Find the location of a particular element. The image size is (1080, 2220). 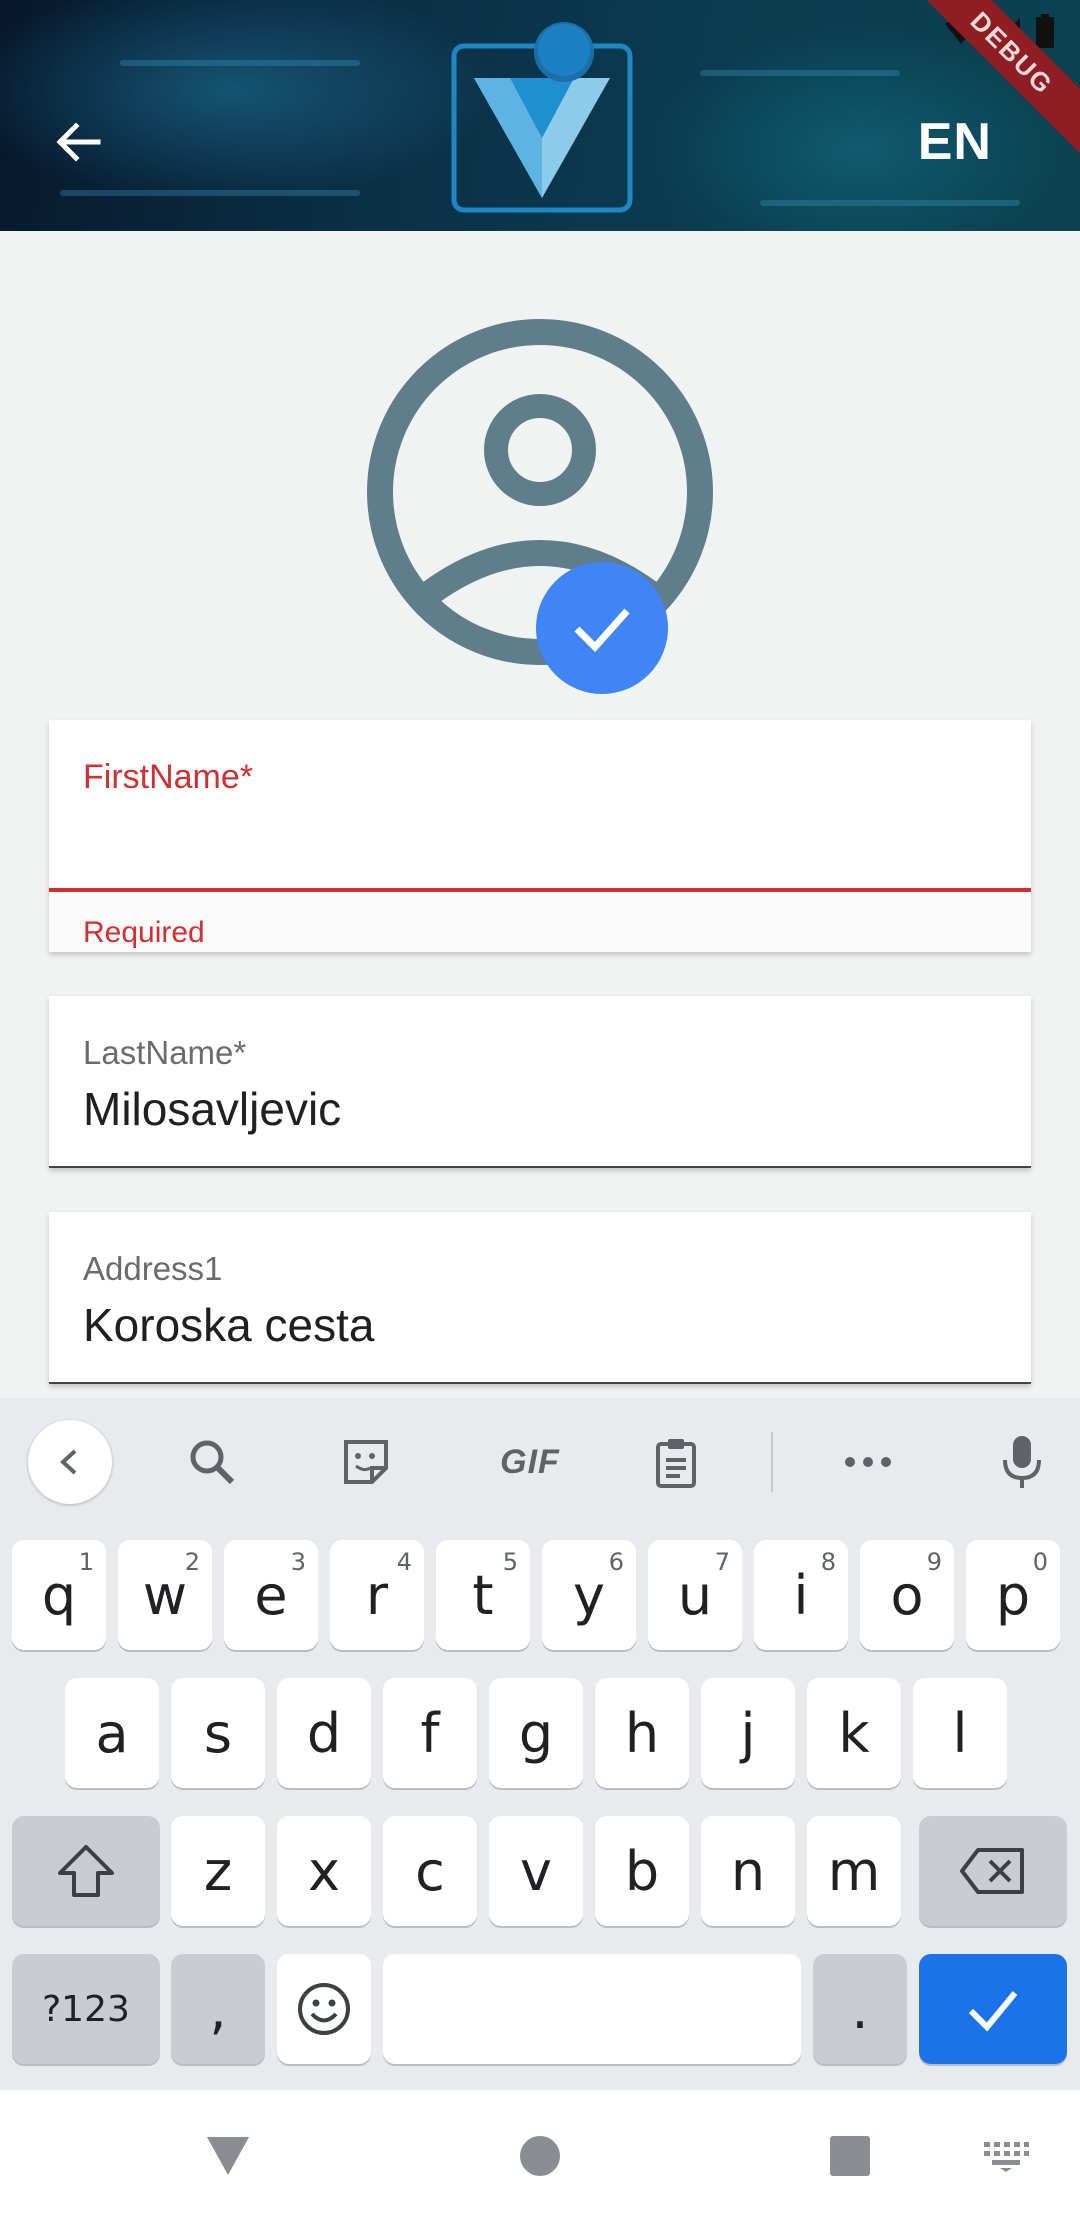

keyboard-search-button is located at coordinates (212, 1462).